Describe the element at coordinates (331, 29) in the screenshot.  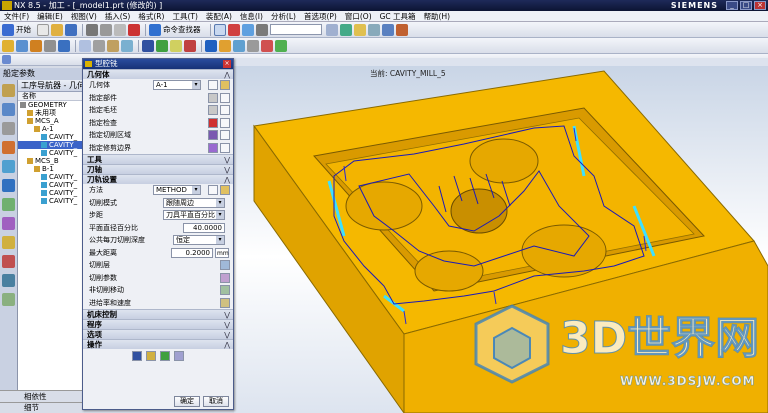
I see `wcs-icon` at that location.